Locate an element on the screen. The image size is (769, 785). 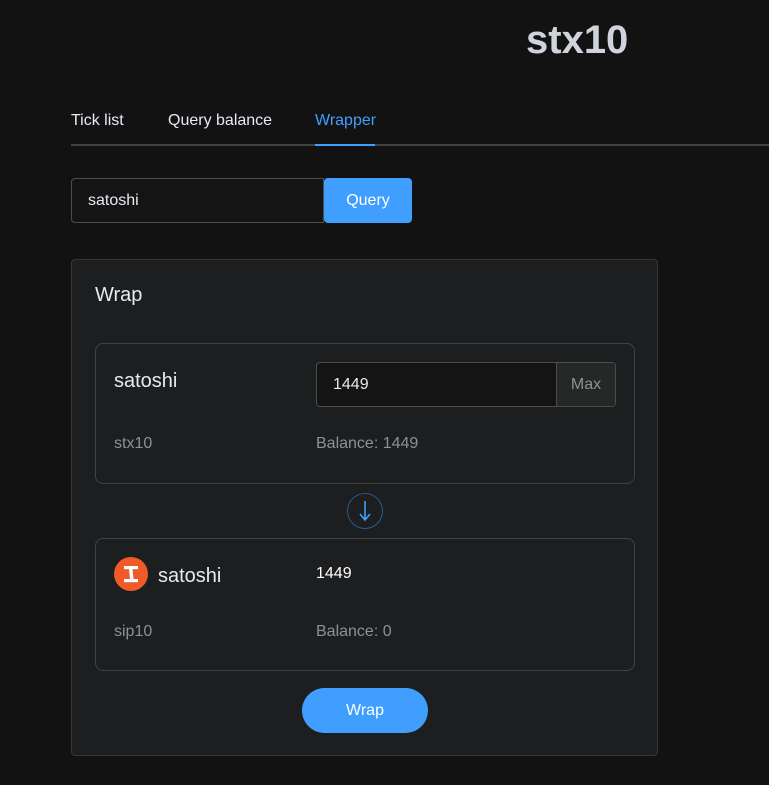
from-balance: Balance: 1449 is located at coordinates (367, 443).